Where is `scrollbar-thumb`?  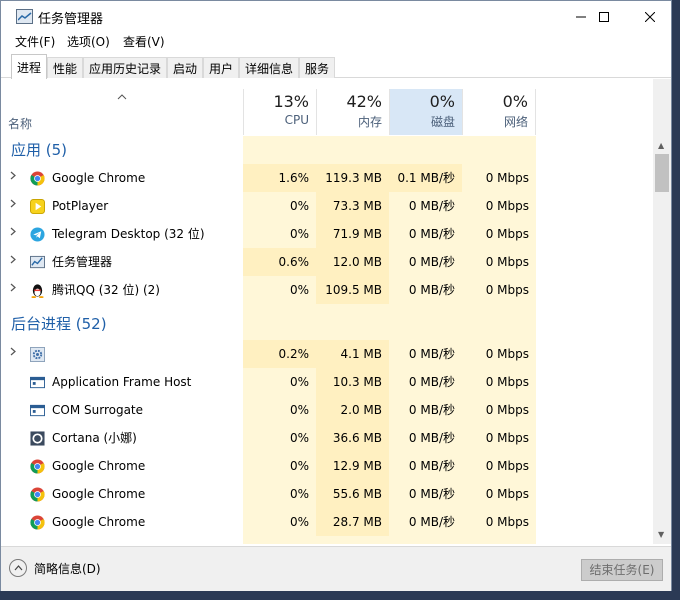 scrollbar-thumb is located at coordinates (662, 173).